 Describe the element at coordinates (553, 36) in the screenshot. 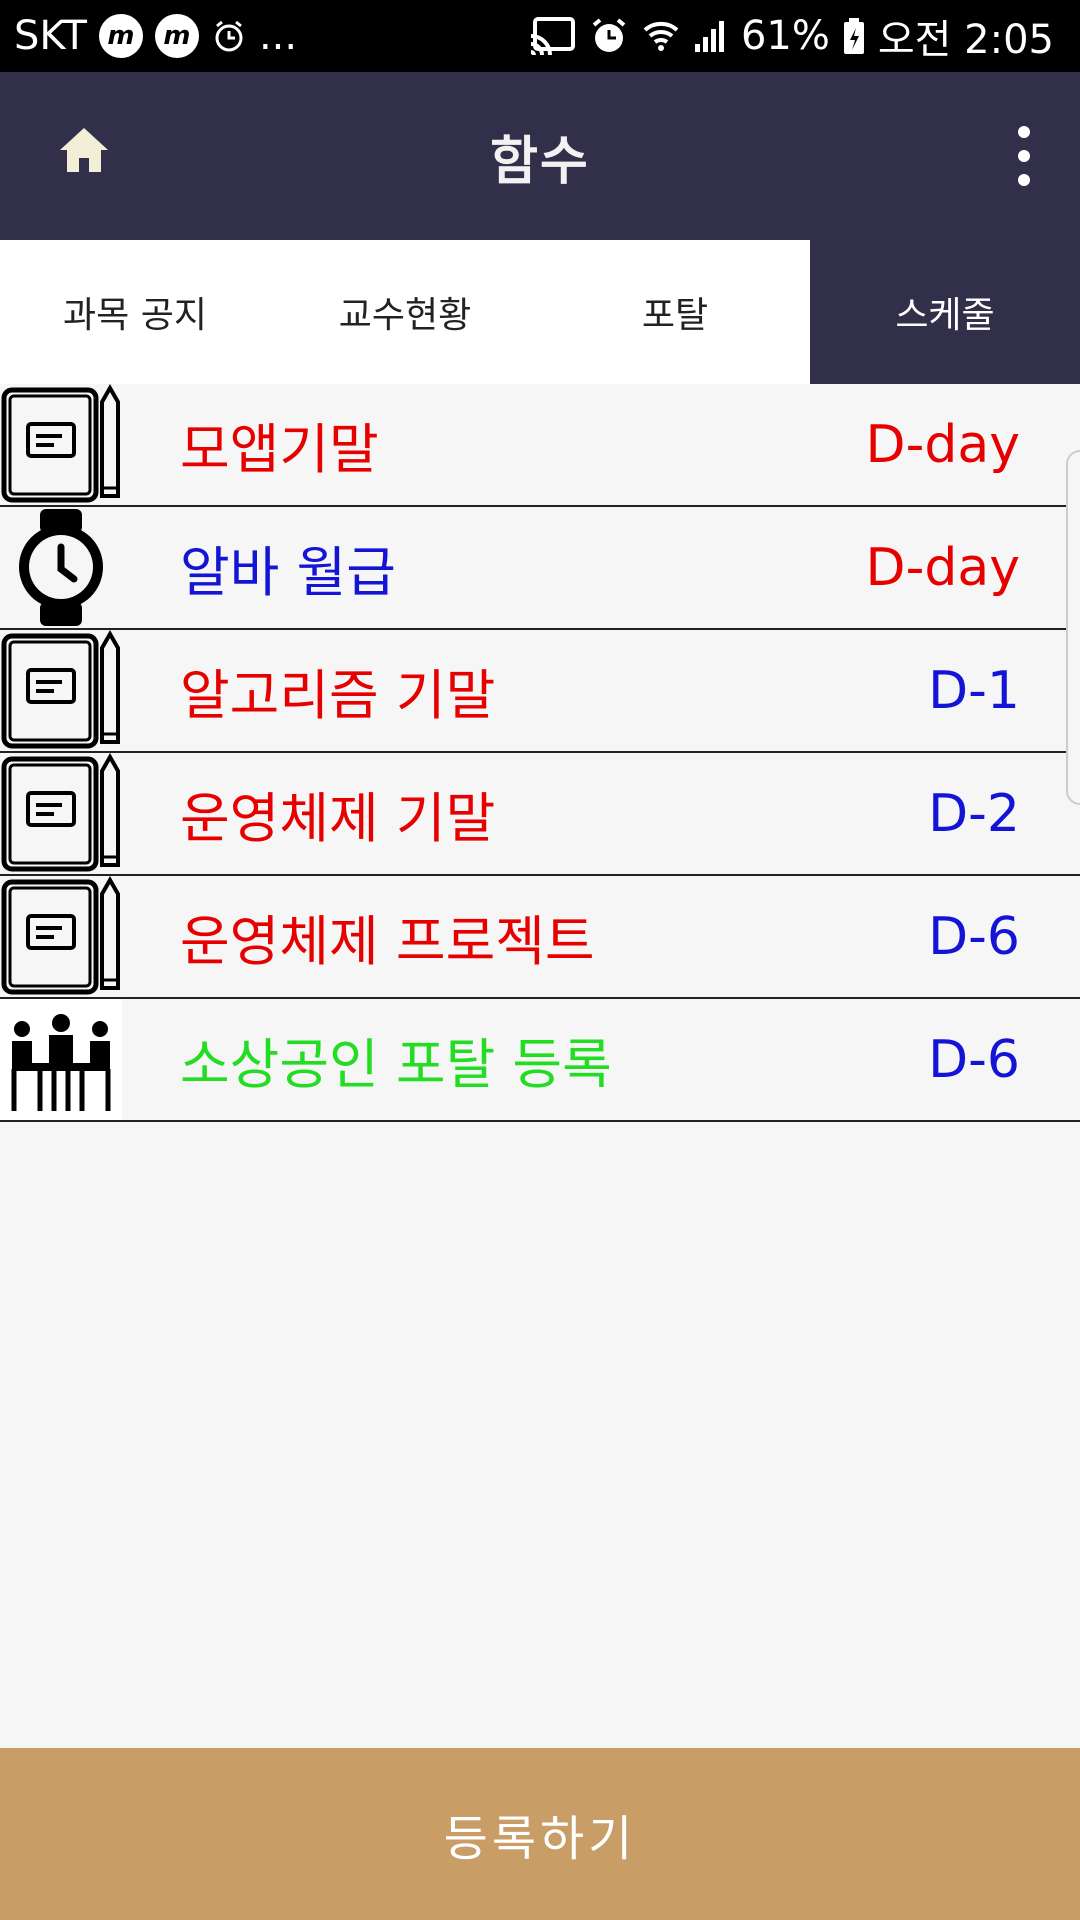

I see `cast-icon` at that location.